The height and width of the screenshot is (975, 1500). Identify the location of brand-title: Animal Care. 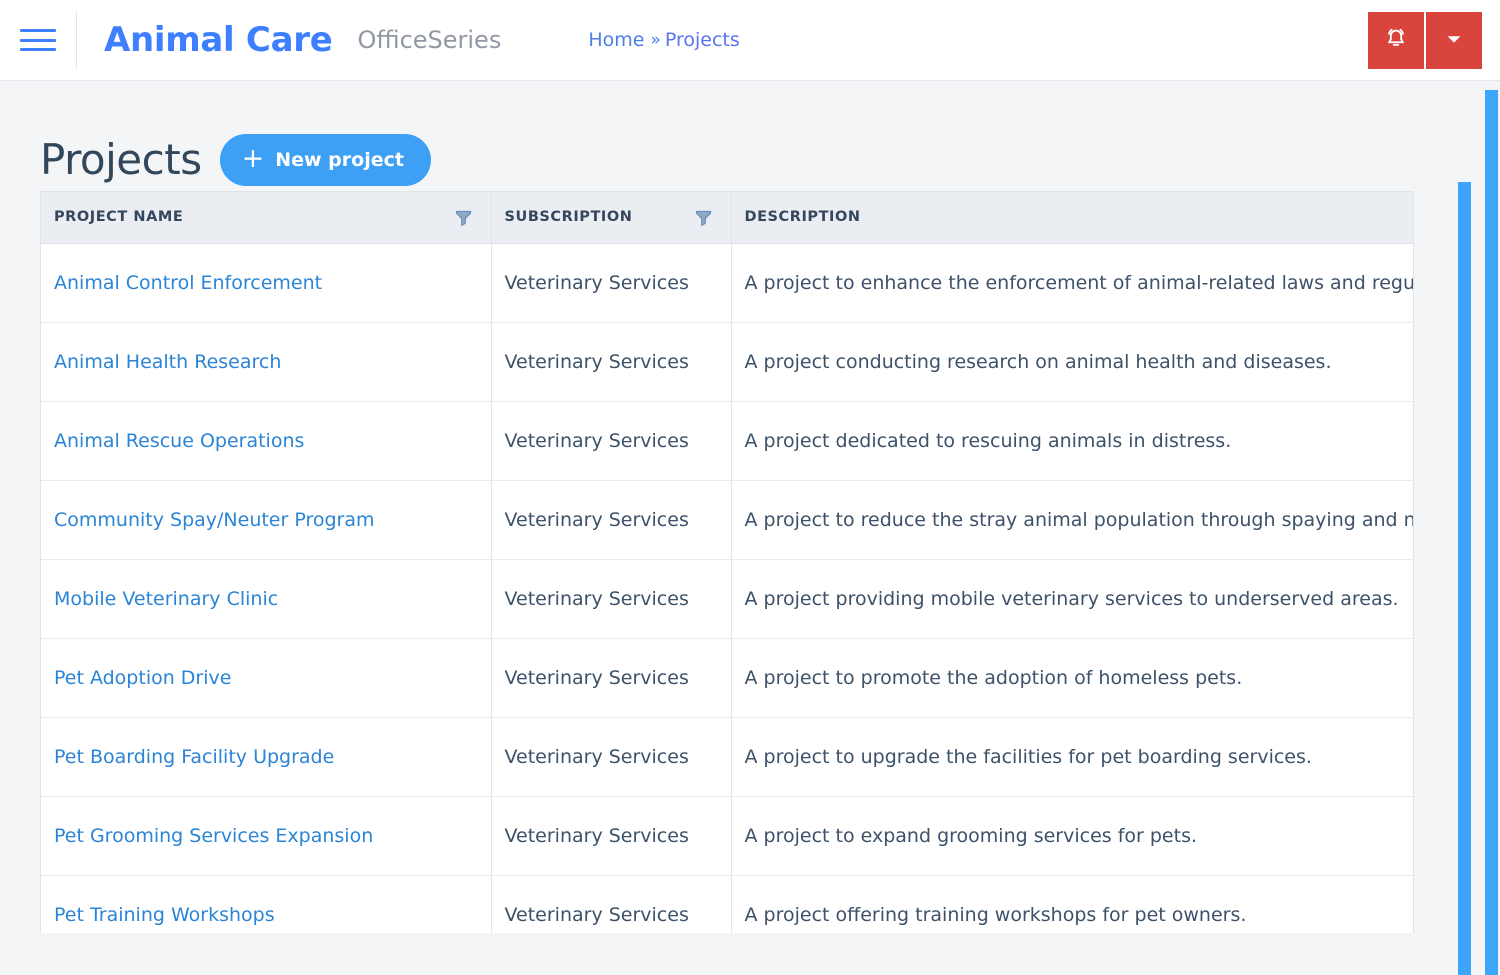
(218, 40).